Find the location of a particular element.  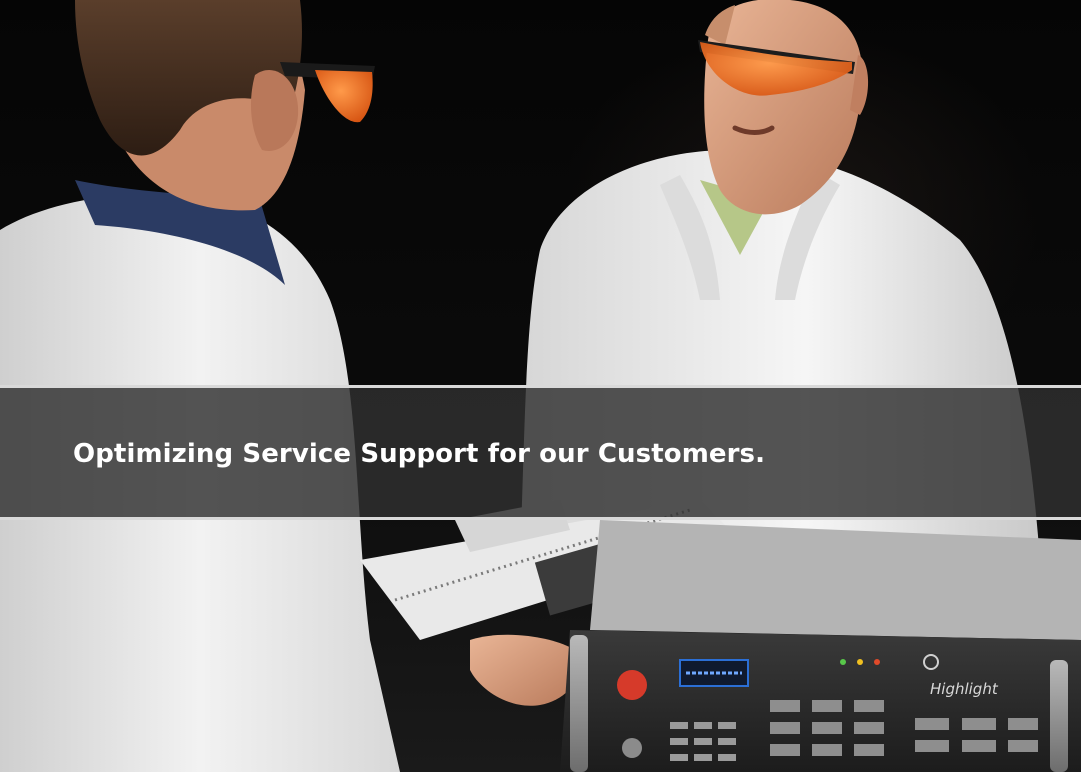

emergency-stop-icon is located at coordinates (632, 685).